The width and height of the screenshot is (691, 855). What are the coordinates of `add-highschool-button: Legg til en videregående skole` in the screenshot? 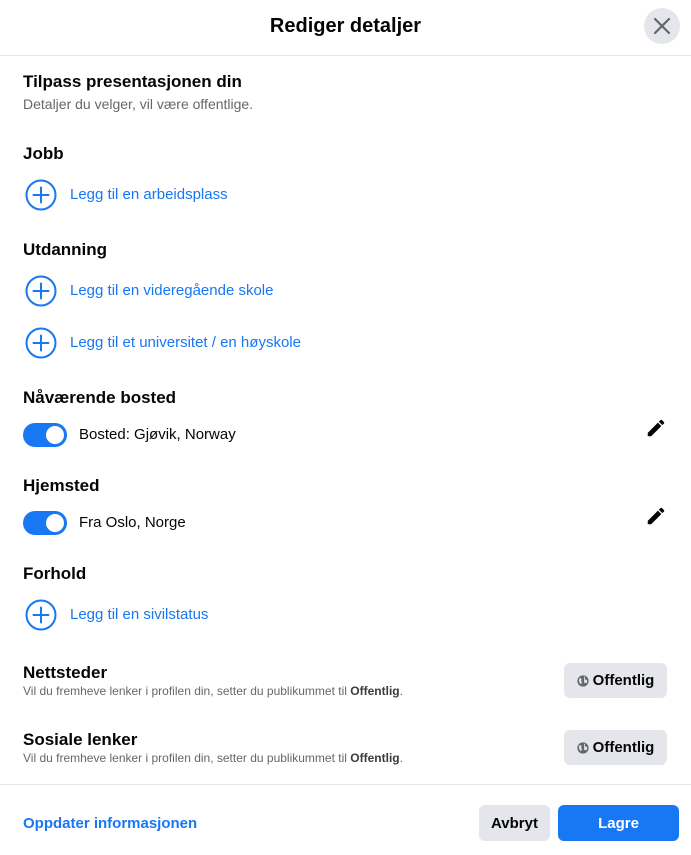 It's located at (148, 291).